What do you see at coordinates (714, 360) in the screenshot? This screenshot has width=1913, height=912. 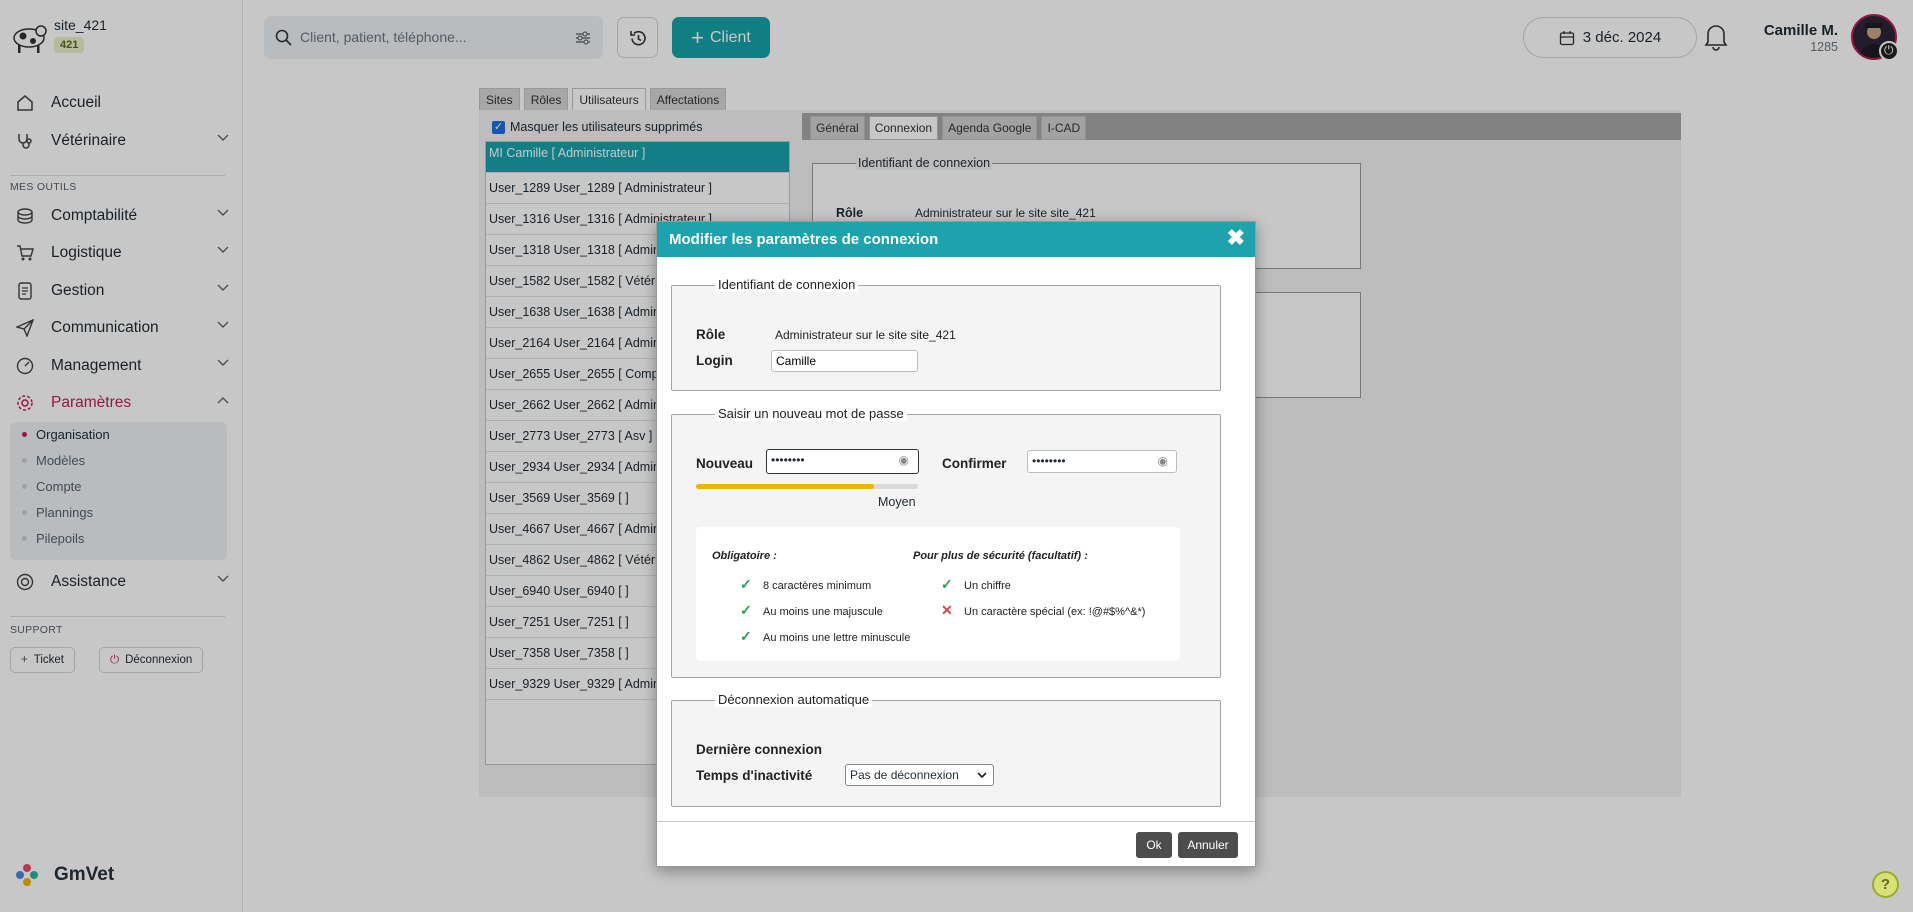 I see `login-label: Login` at bounding box center [714, 360].